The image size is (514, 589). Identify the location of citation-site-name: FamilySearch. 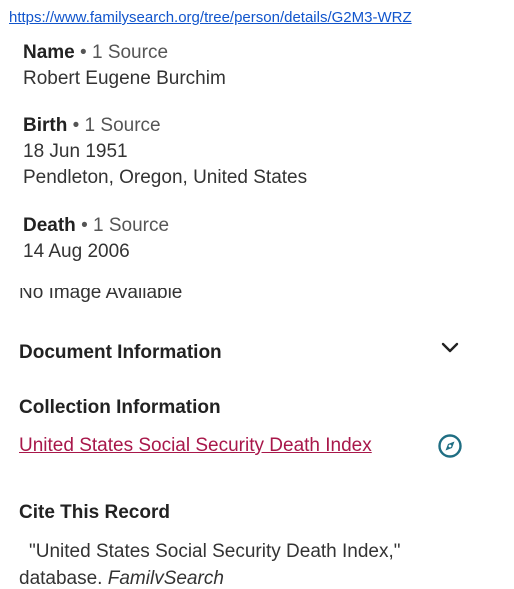
(165, 576).